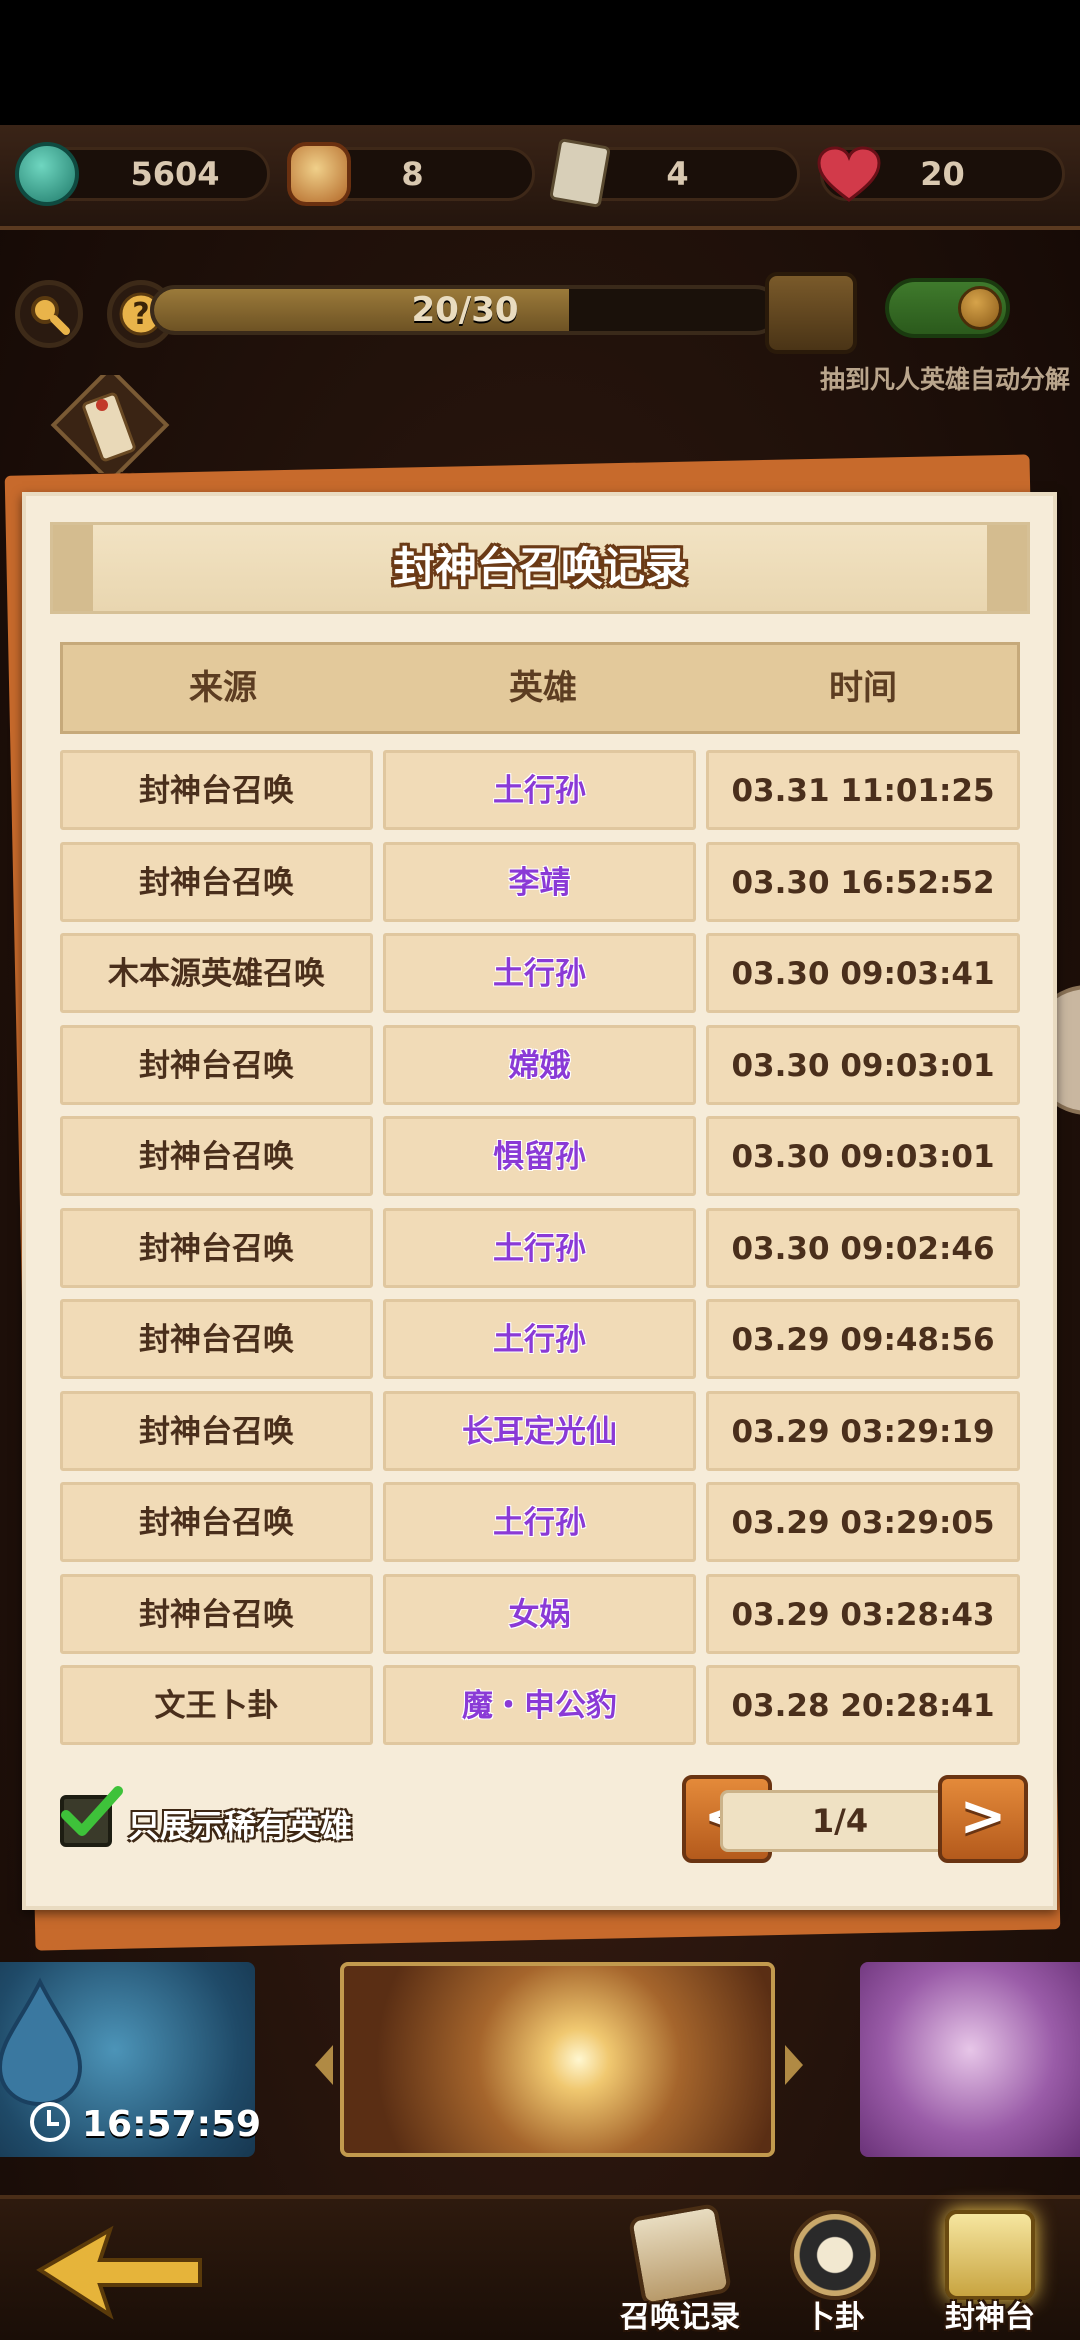  I want to click on resource-heart: 20, so click(941, 174).